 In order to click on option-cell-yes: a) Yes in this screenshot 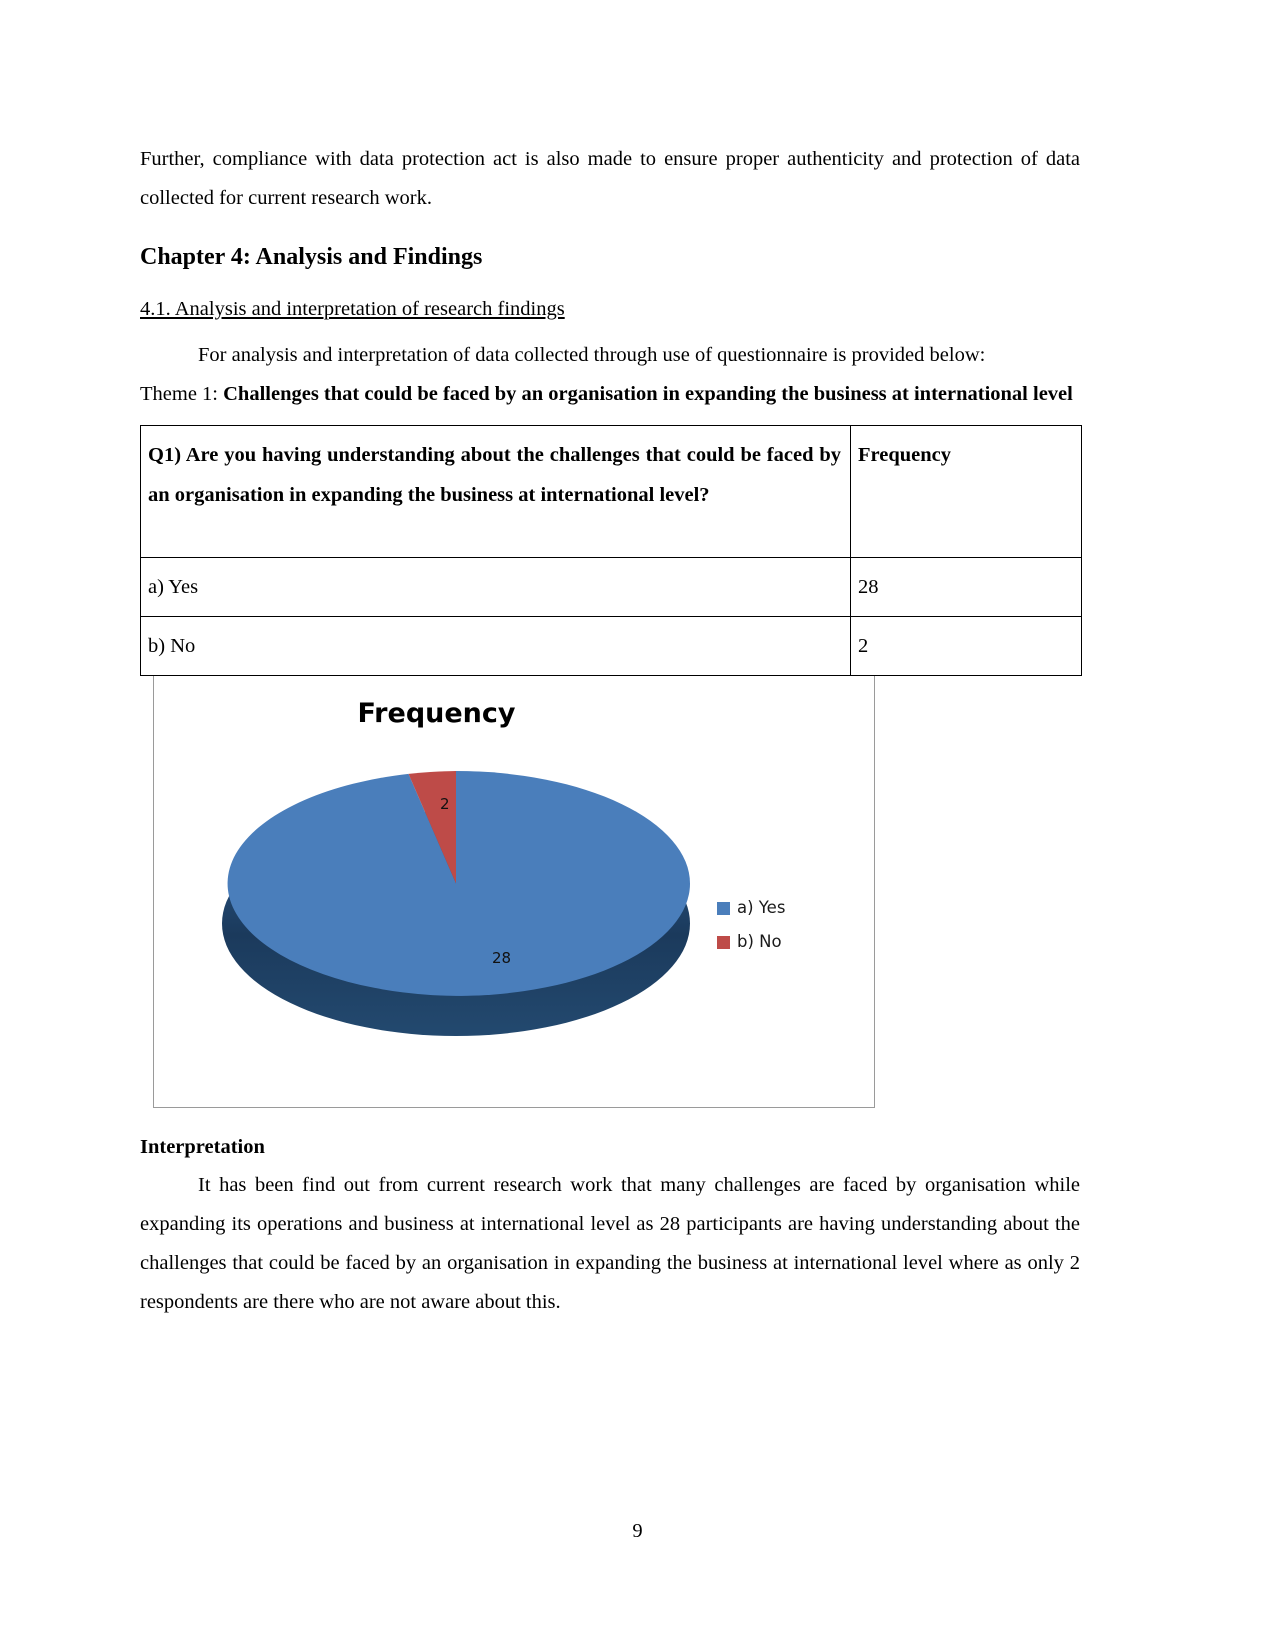, I will do `click(495, 587)`.